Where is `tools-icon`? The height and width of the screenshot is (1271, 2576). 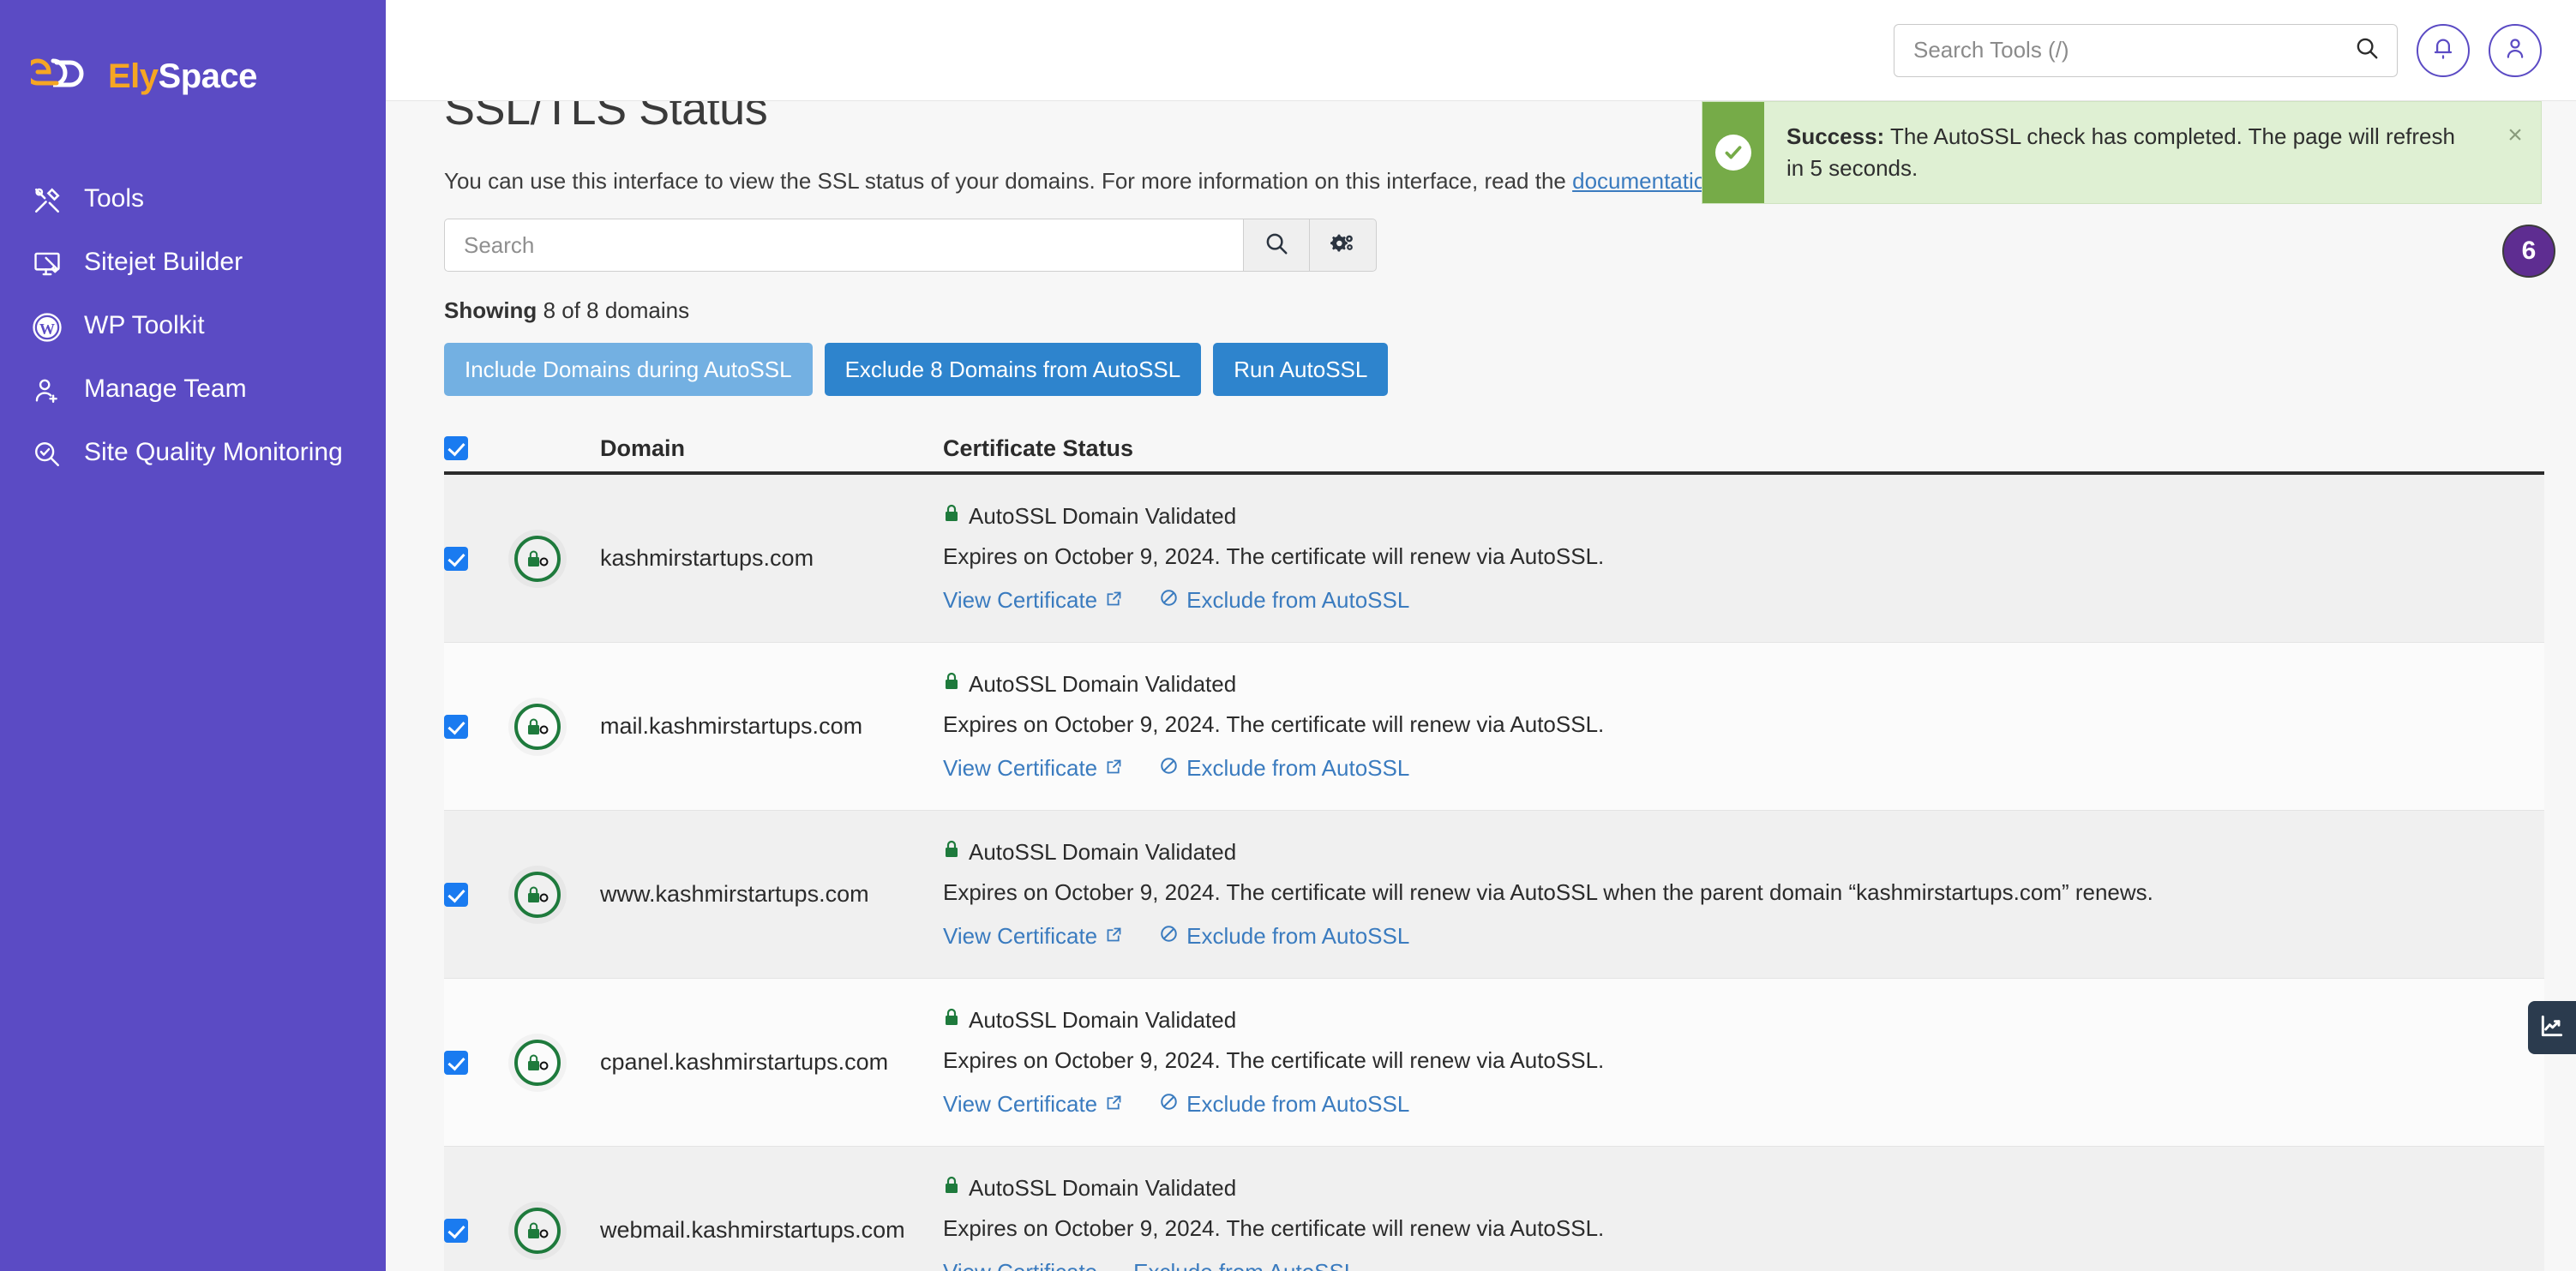
tools-icon is located at coordinates (47, 200).